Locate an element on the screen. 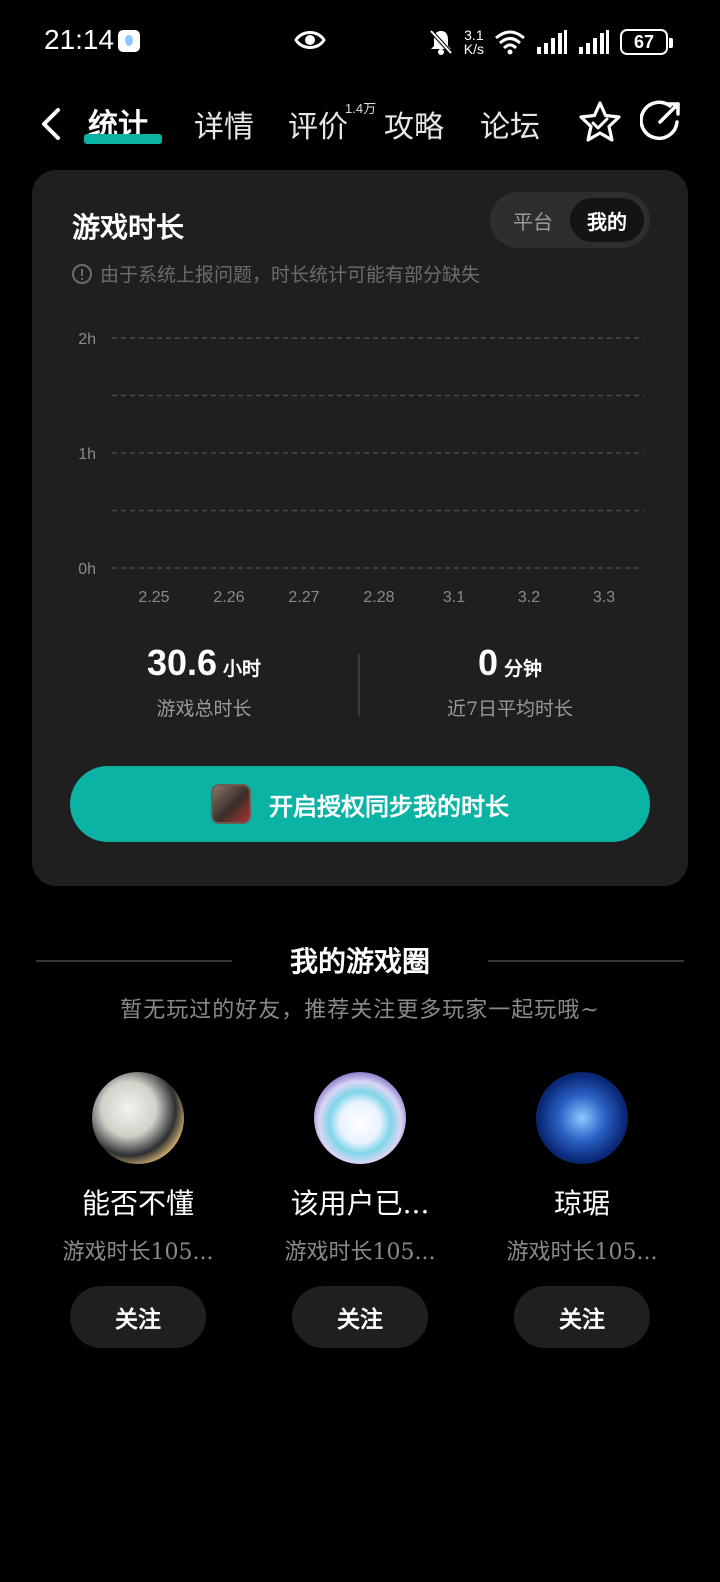 This screenshot has width=720, height=1582. notice-text: 由于系统上报问题，时长统计可能有部分缺失 is located at coordinates (290, 275).